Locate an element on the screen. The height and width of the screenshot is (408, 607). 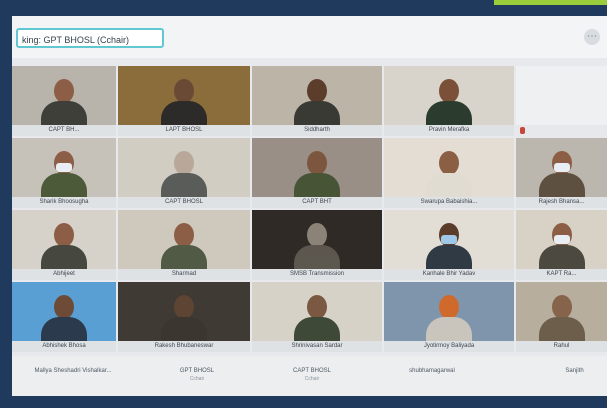
video-tile: Kanhale Bhir Yadav is located at coordinates (449, 245).